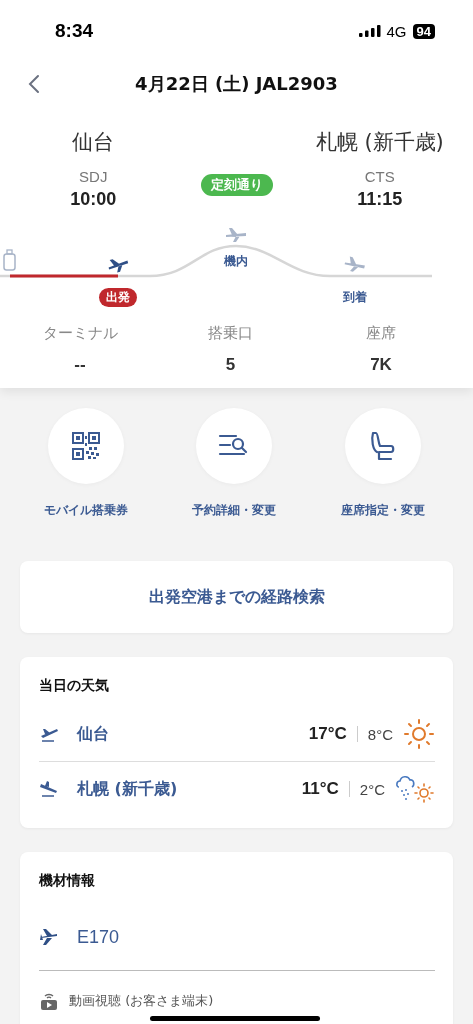 This screenshot has height=1024, width=473. What do you see at coordinates (320, 789) in the screenshot?
I see `high-temperature: 11°C` at bounding box center [320, 789].